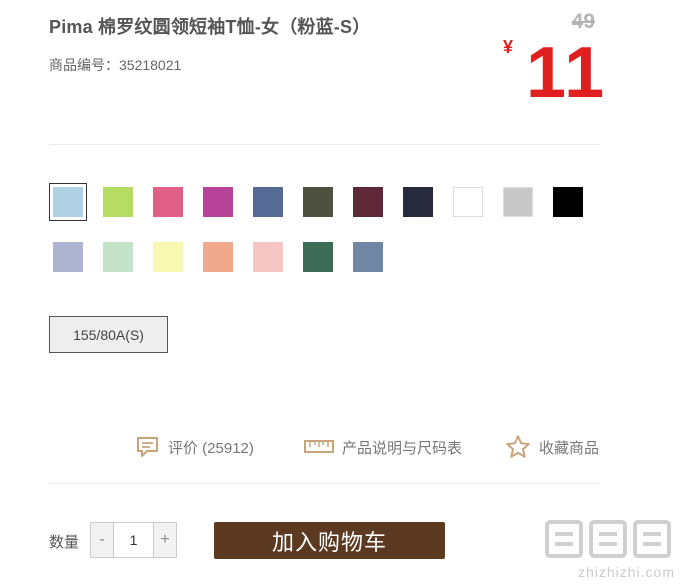 The image size is (681, 586). What do you see at coordinates (164, 540) in the screenshot?
I see `quantity-increase-button: +` at bounding box center [164, 540].